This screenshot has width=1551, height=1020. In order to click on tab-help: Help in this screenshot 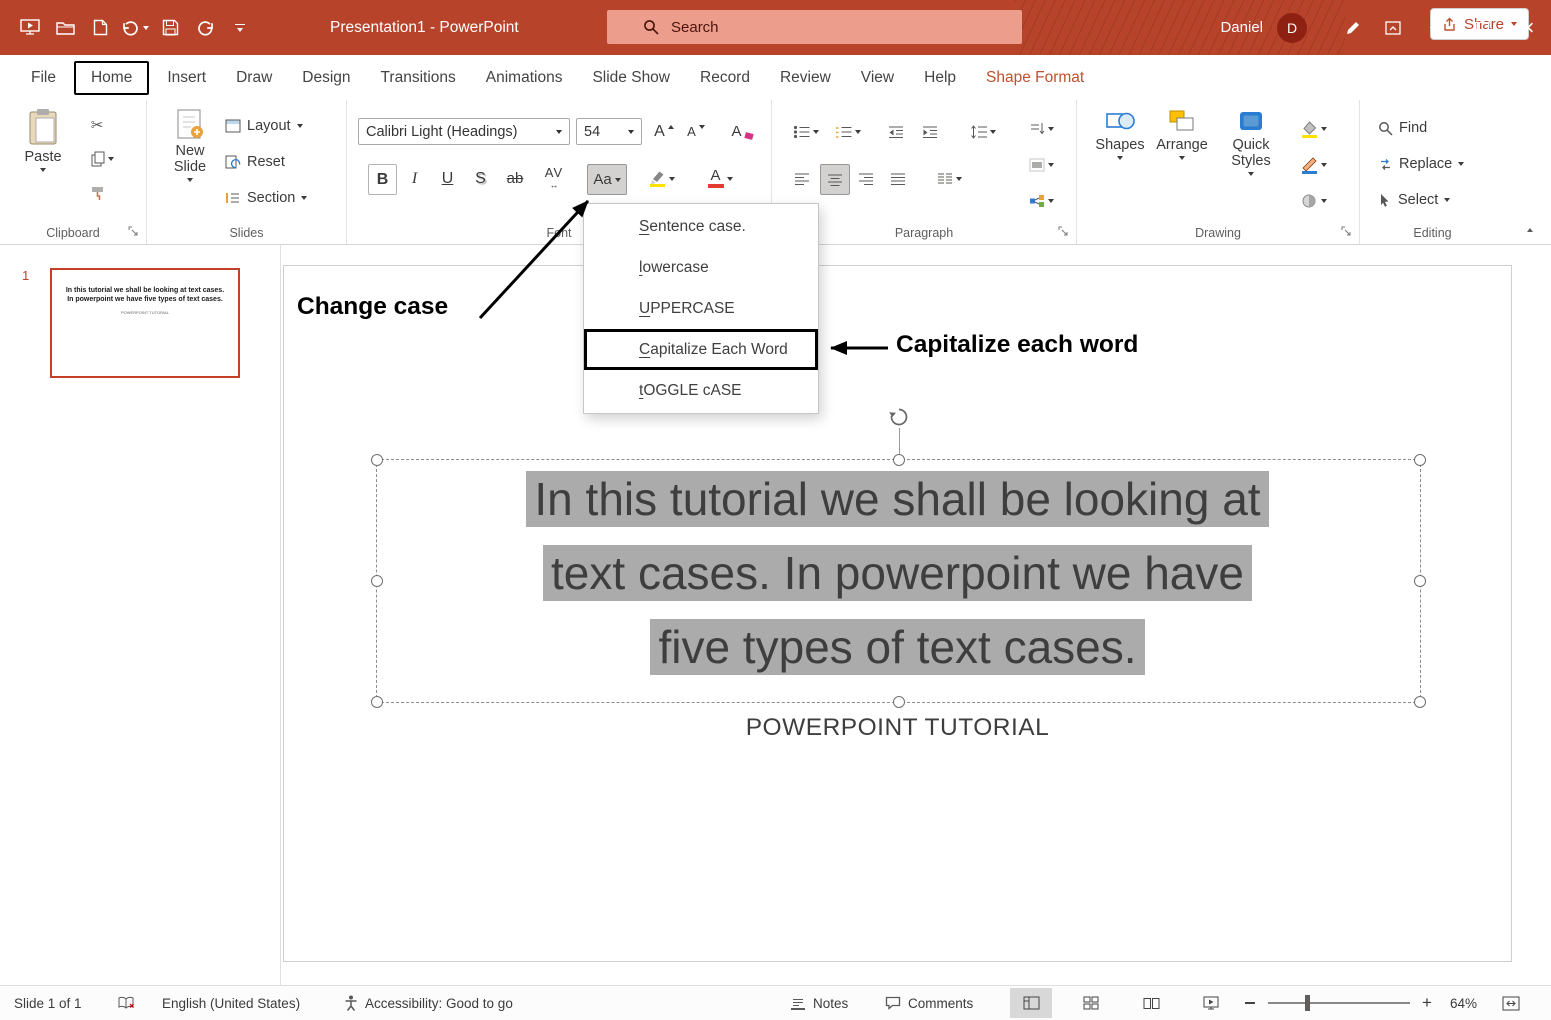, I will do `click(940, 78)`.